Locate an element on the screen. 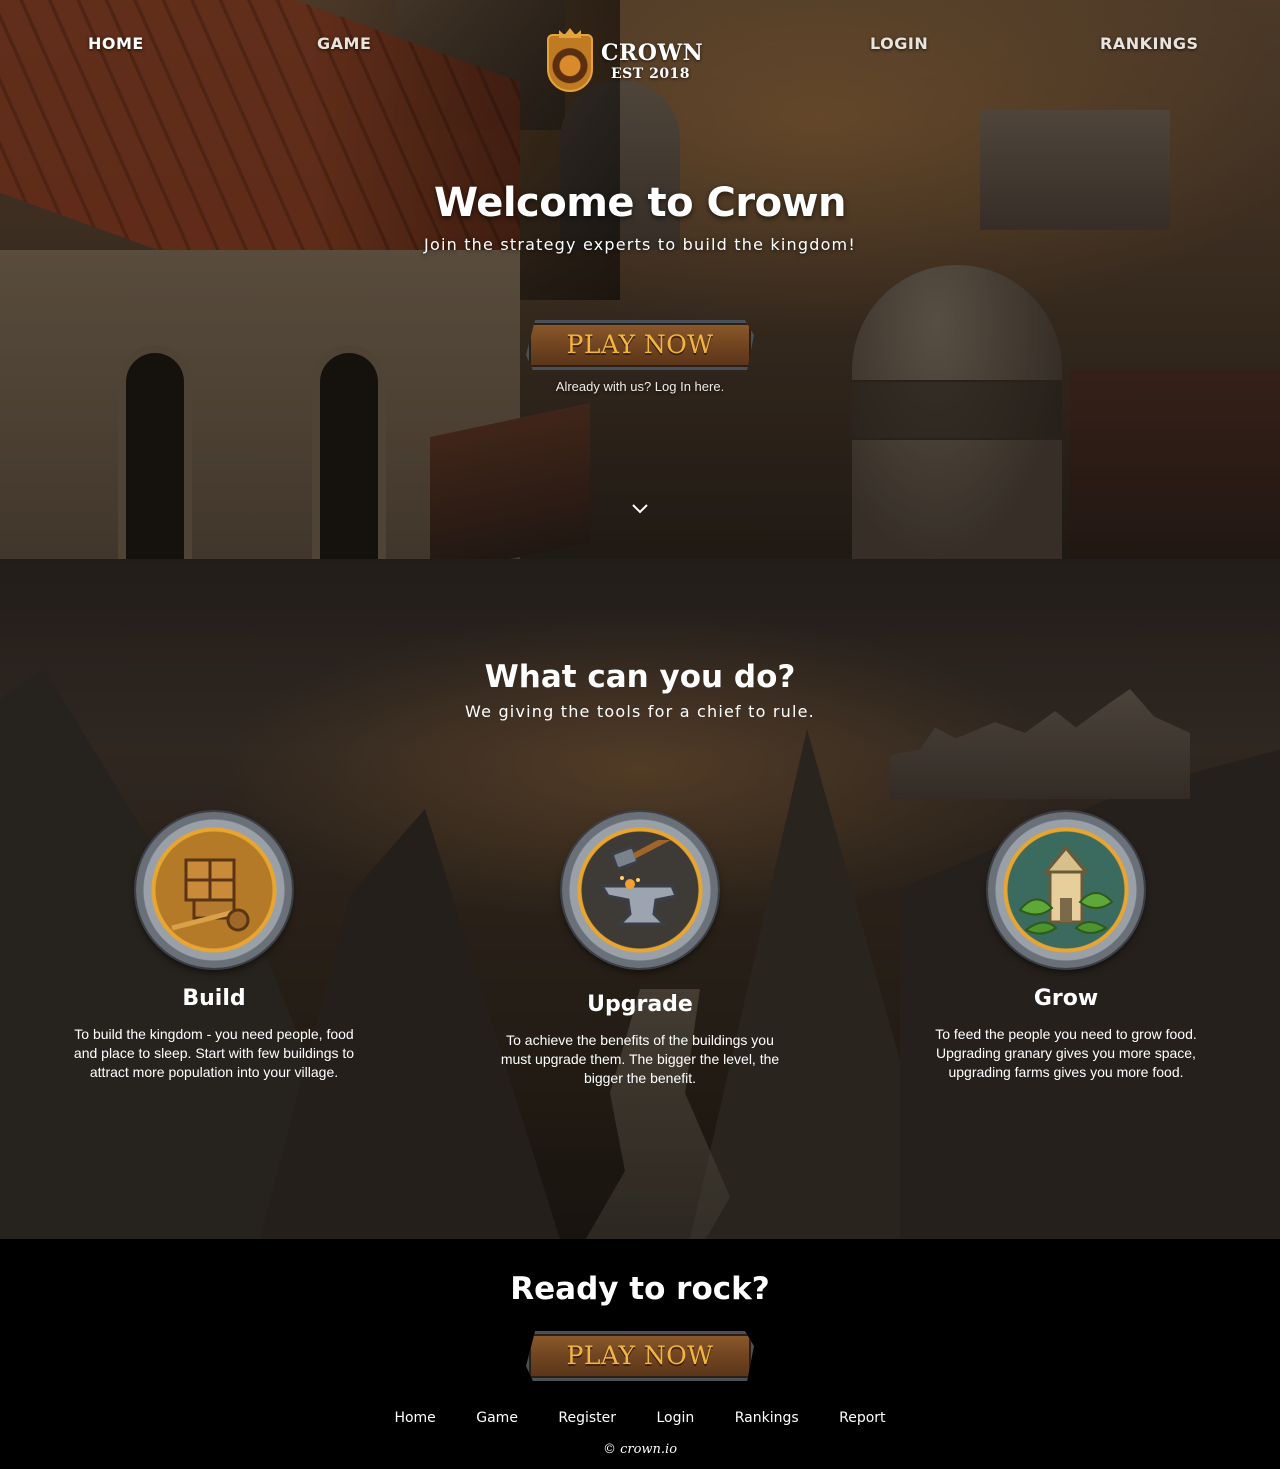  logo-subtitle: EST 2018 is located at coordinates (651, 74).